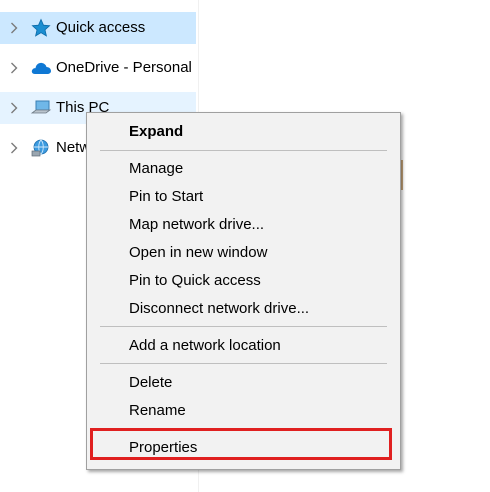 The image size is (490, 492). I want to click on star-icon, so click(41, 28).